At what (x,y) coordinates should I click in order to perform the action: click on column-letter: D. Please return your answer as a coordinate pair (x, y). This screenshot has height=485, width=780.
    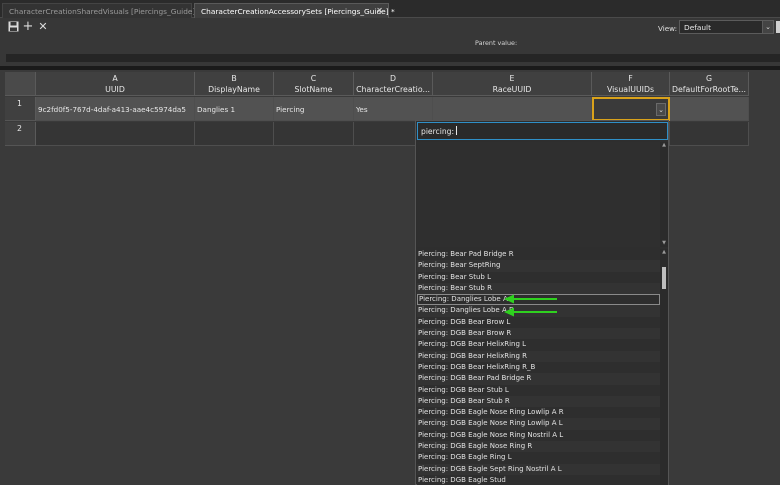
    Looking at the image, I should click on (392, 78).